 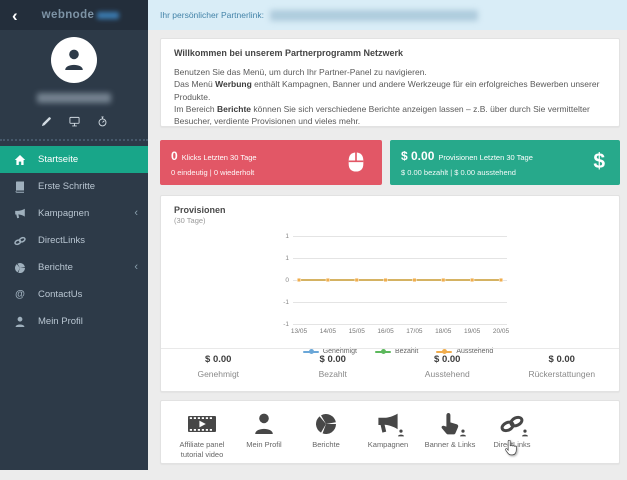 I want to click on webnode-logo: webnode, so click(x=81, y=15).